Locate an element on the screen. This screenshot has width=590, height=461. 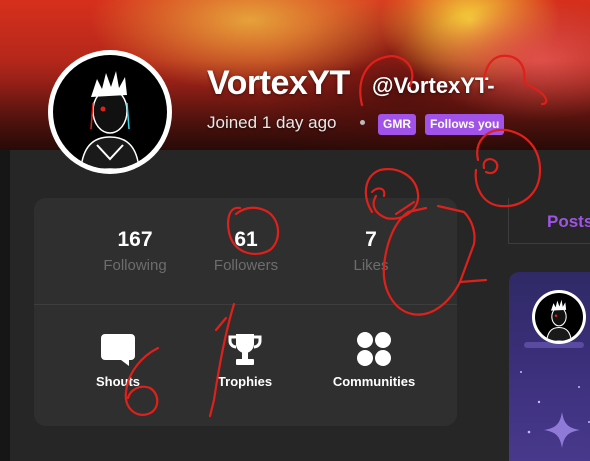
sparkle-icon is located at coordinates (562, 430).